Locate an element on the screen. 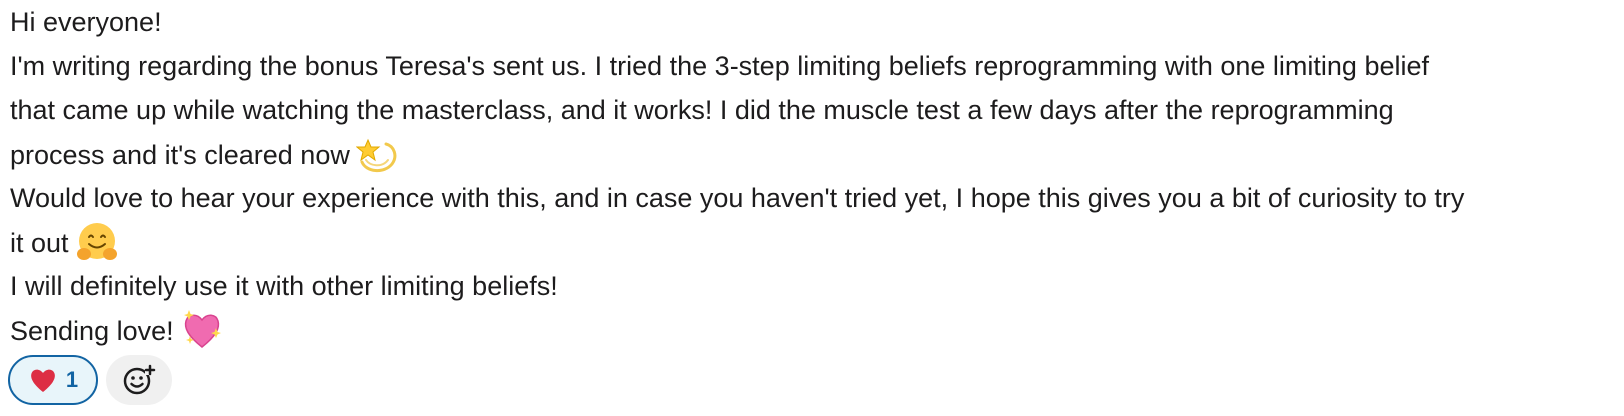 This screenshot has width=1624, height=416. message-line-4: process and it's cleared now is located at coordinates (812, 154).